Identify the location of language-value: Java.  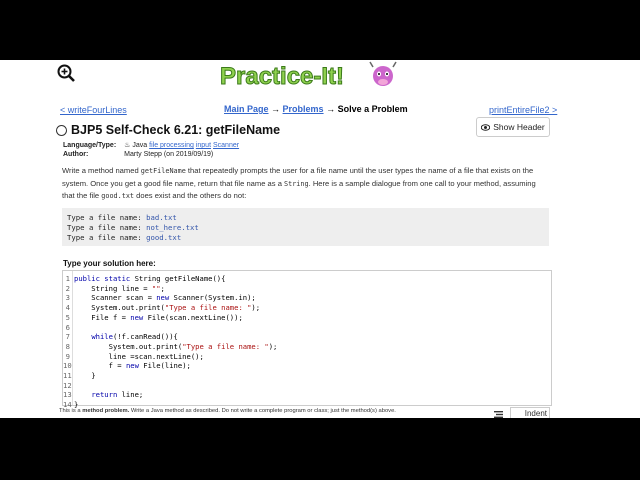
(140, 145).